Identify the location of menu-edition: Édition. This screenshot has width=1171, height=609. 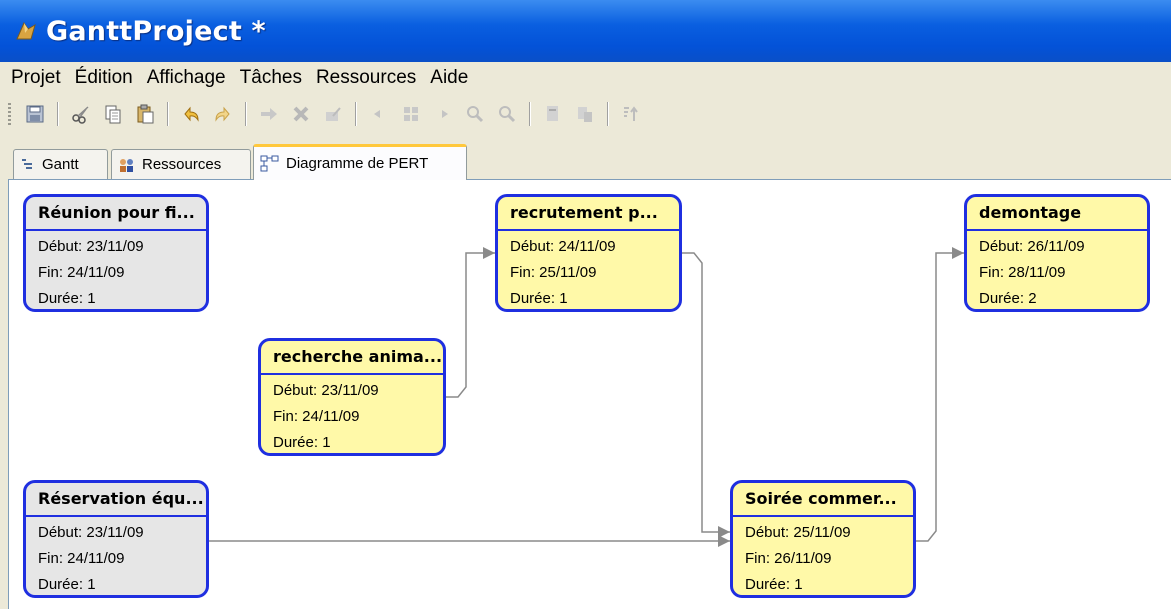
(104, 78).